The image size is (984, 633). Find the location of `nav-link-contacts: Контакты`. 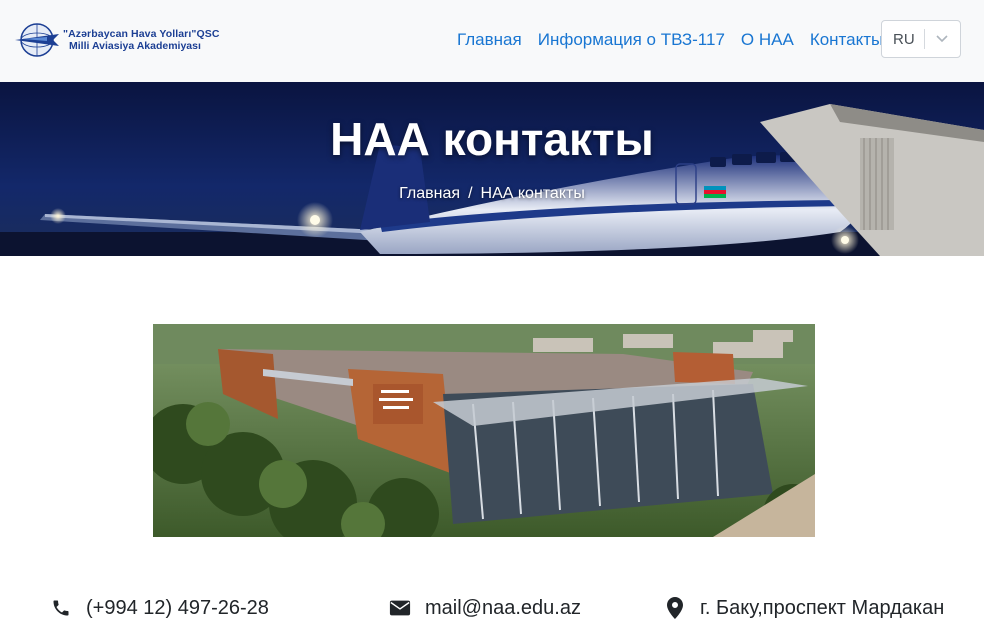

nav-link-contacts: Контакты is located at coordinates (846, 40).